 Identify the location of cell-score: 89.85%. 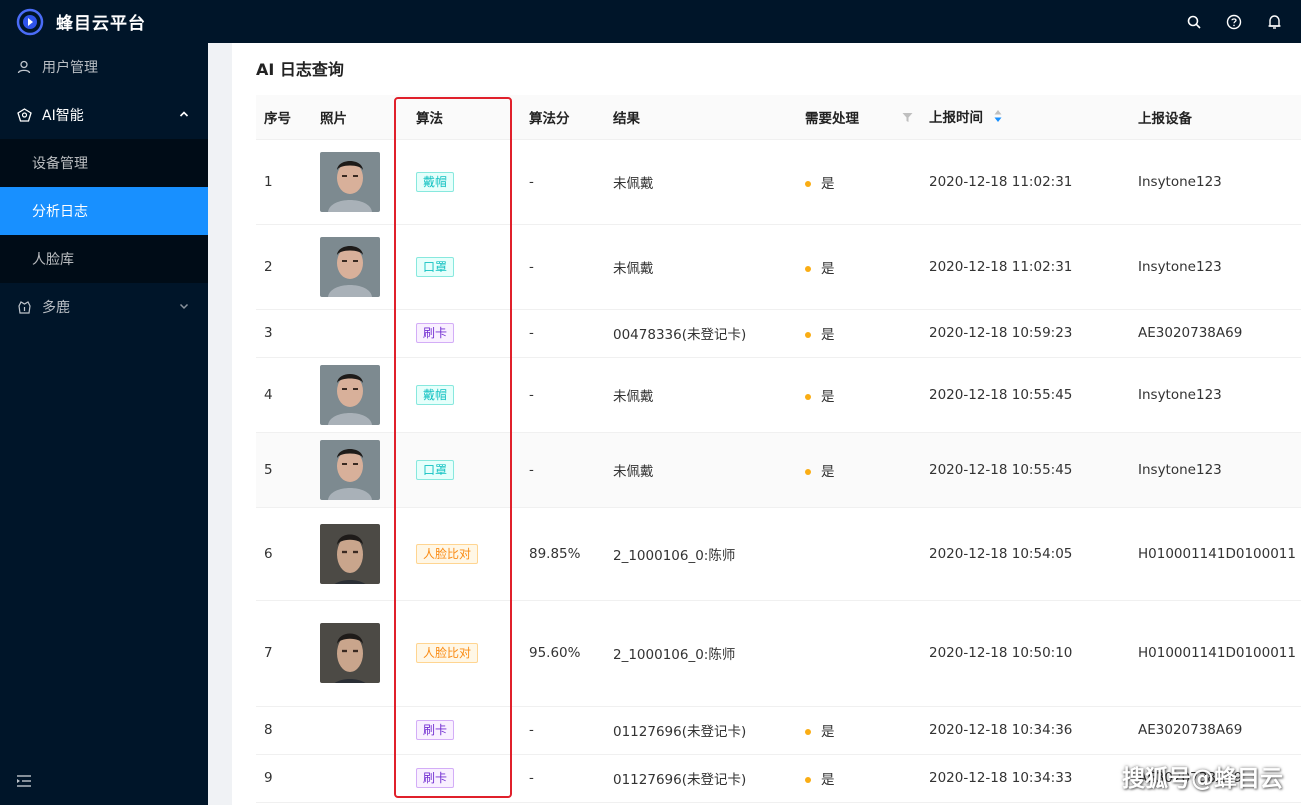
(563, 554).